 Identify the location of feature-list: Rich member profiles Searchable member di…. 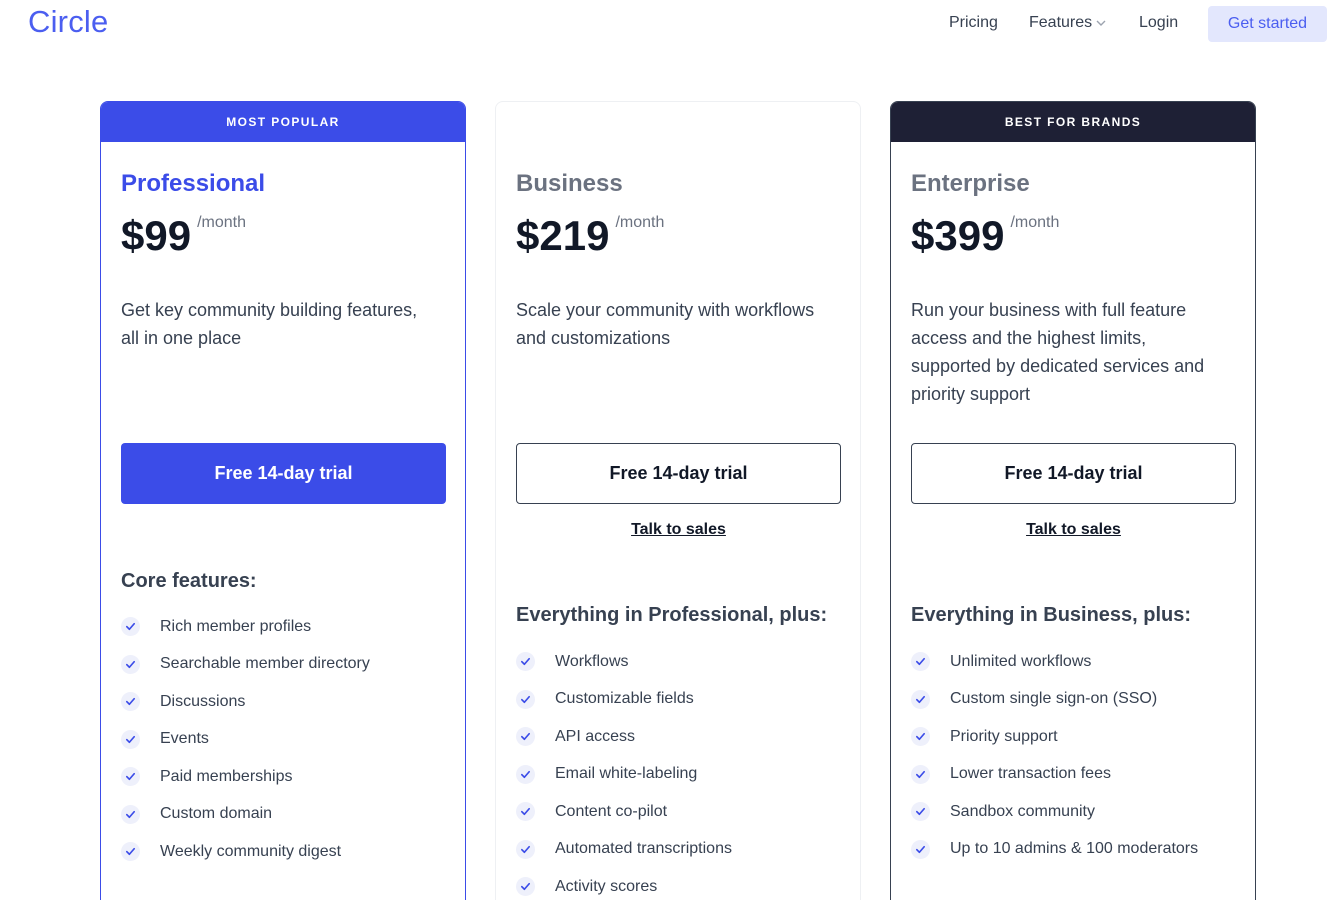
(245, 739).